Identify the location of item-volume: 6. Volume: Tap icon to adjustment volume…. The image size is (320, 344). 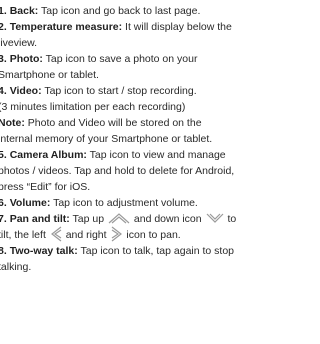
(160, 203).